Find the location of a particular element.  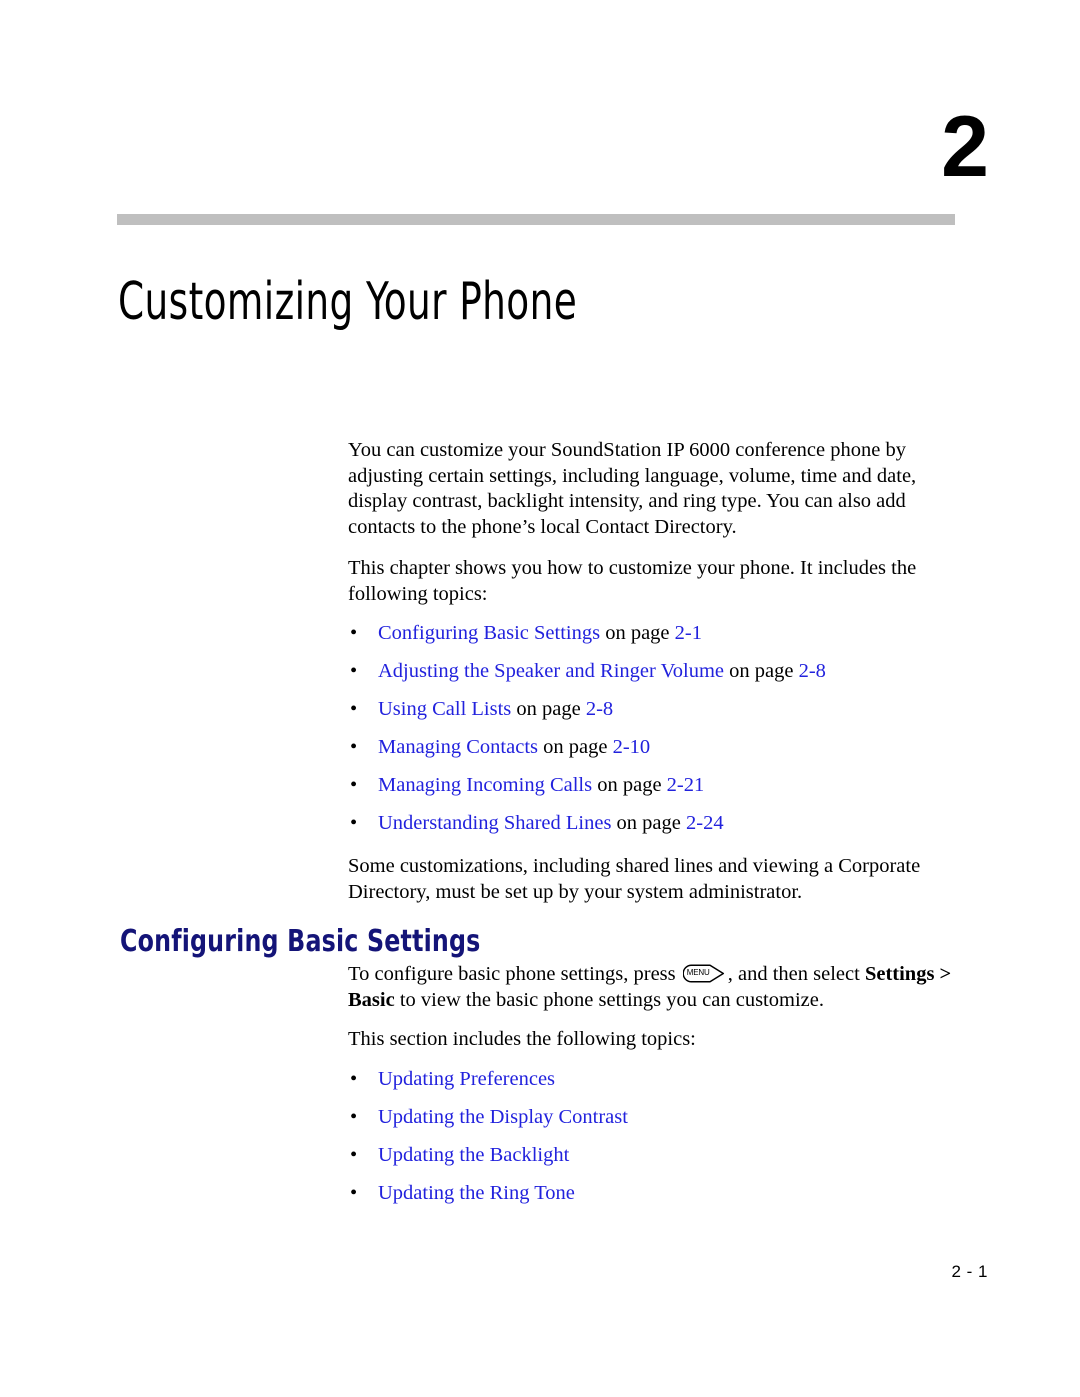

chapter-topic-item: • Managing Incoming Calls on page 2-21 is located at coordinates (652, 785).